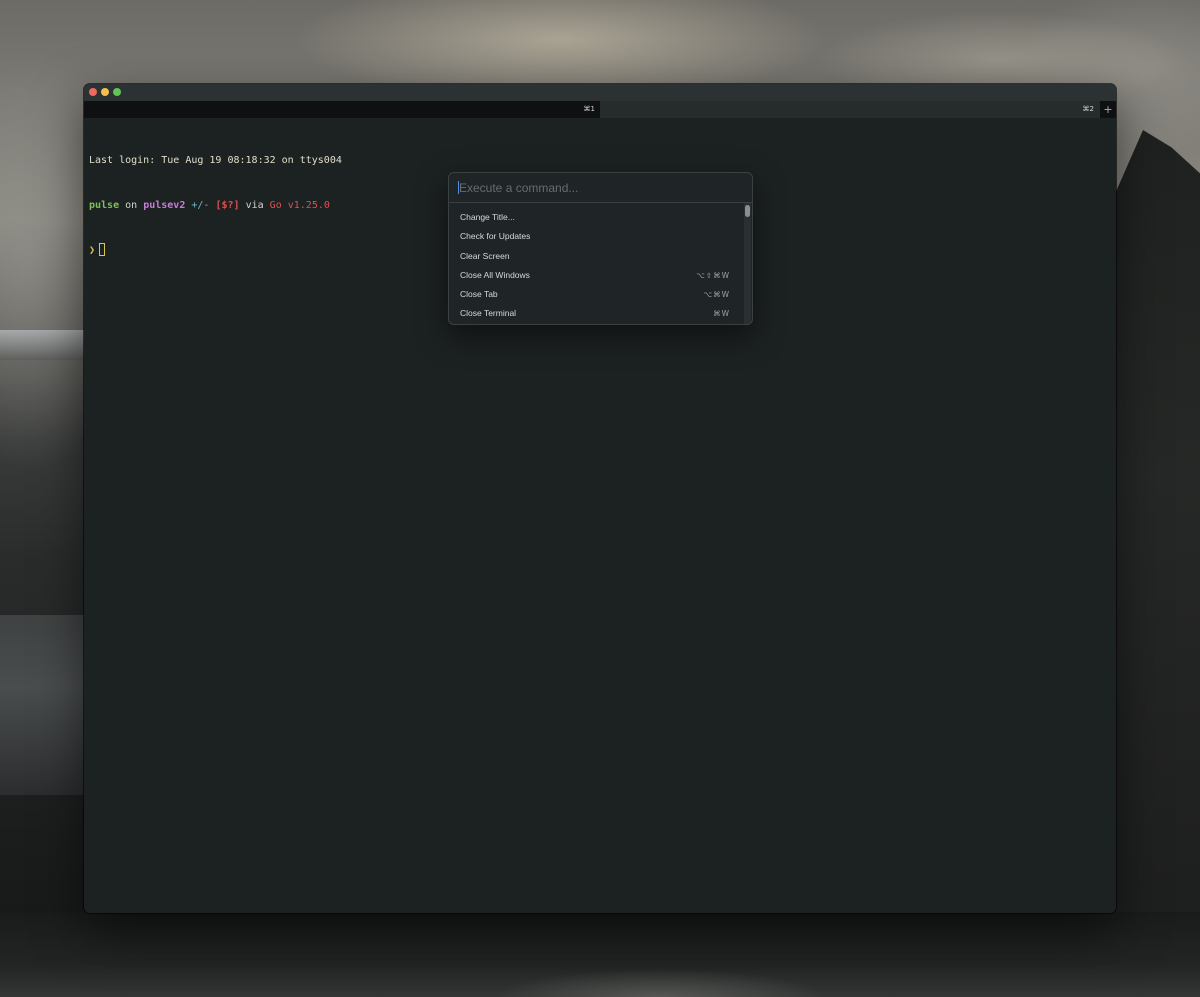 The height and width of the screenshot is (997, 1200). I want to click on close-window-button, so click(93, 92).